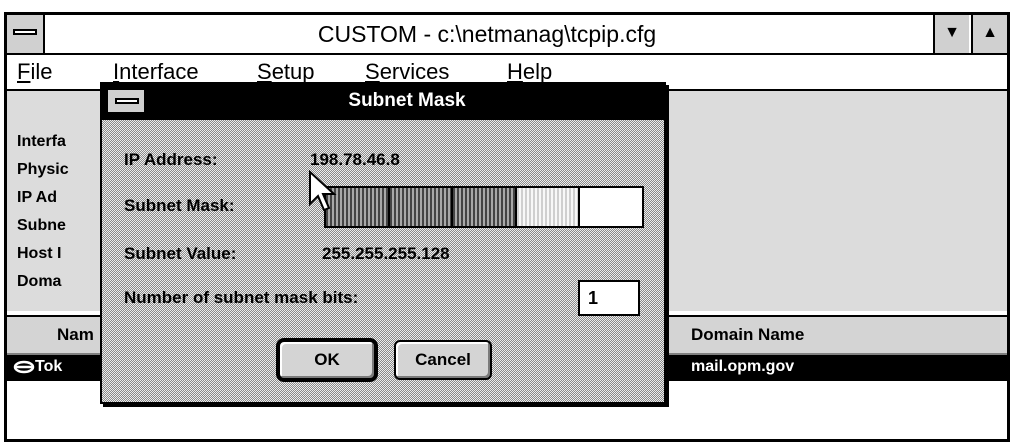 Image resolution: width=1013 pixels, height=444 pixels. I want to click on subnet-label: Subne, so click(41, 225).